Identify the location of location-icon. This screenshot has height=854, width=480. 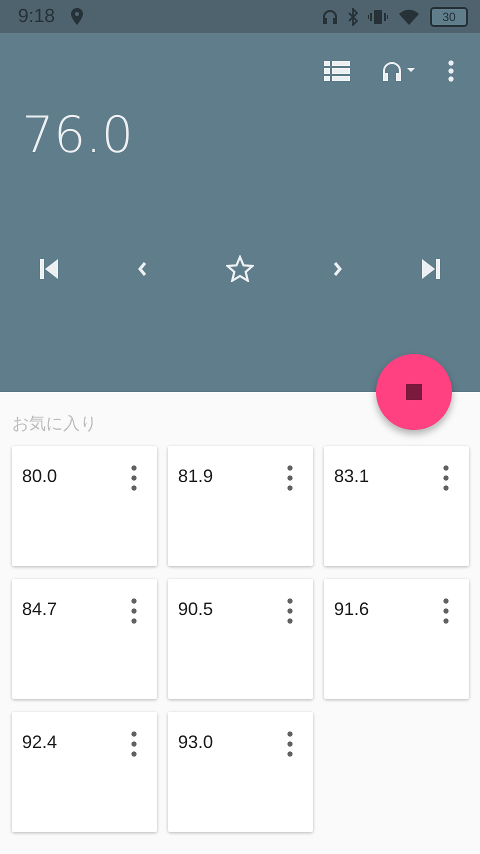
(76, 16).